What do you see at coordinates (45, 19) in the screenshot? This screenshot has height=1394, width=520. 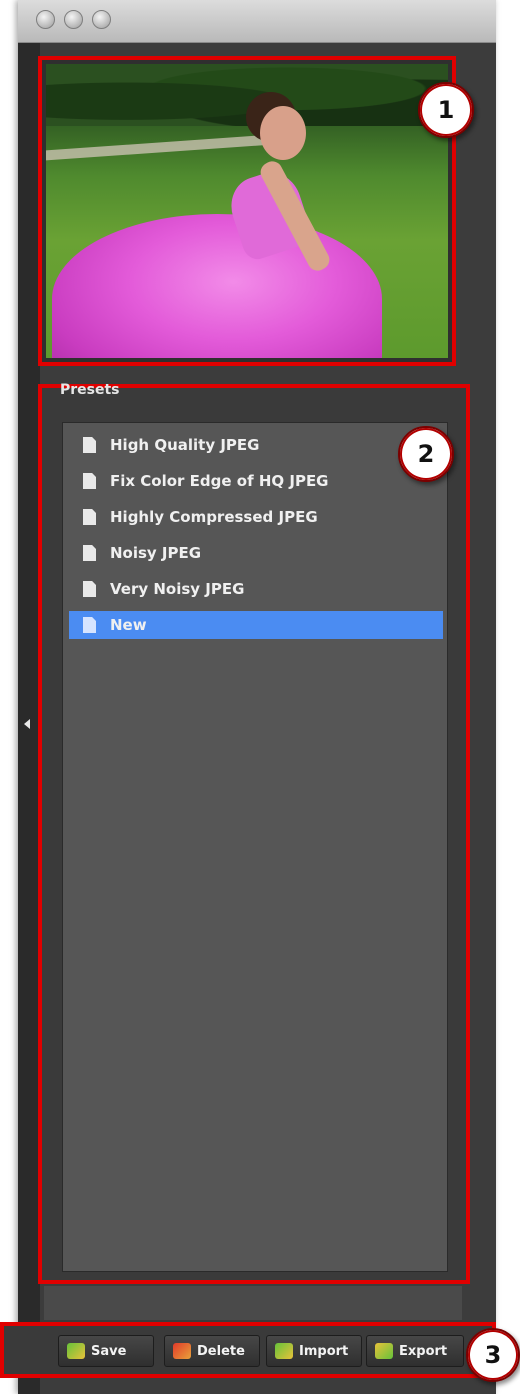 I see `close-window-button` at bounding box center [45, 19].